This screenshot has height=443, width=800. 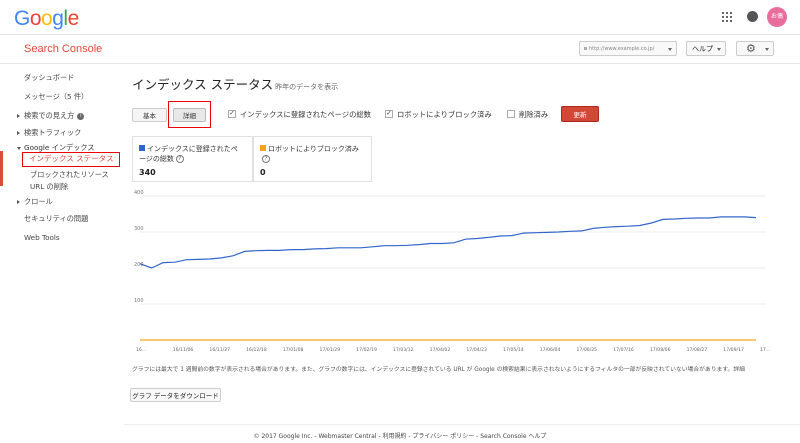 I want to click on site-favicon-icon, so click(x=585, y=48).